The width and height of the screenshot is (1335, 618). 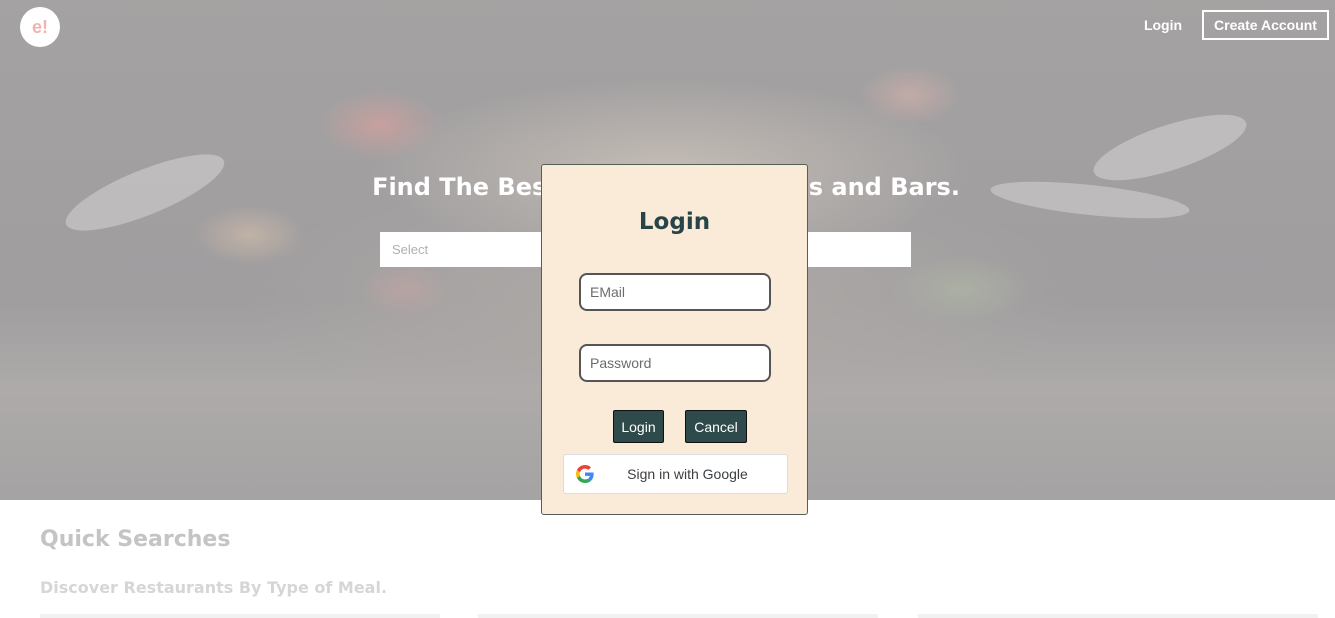 I want to click on google-sign-in-button: Sign in with Google, so click(x=675, y=474).